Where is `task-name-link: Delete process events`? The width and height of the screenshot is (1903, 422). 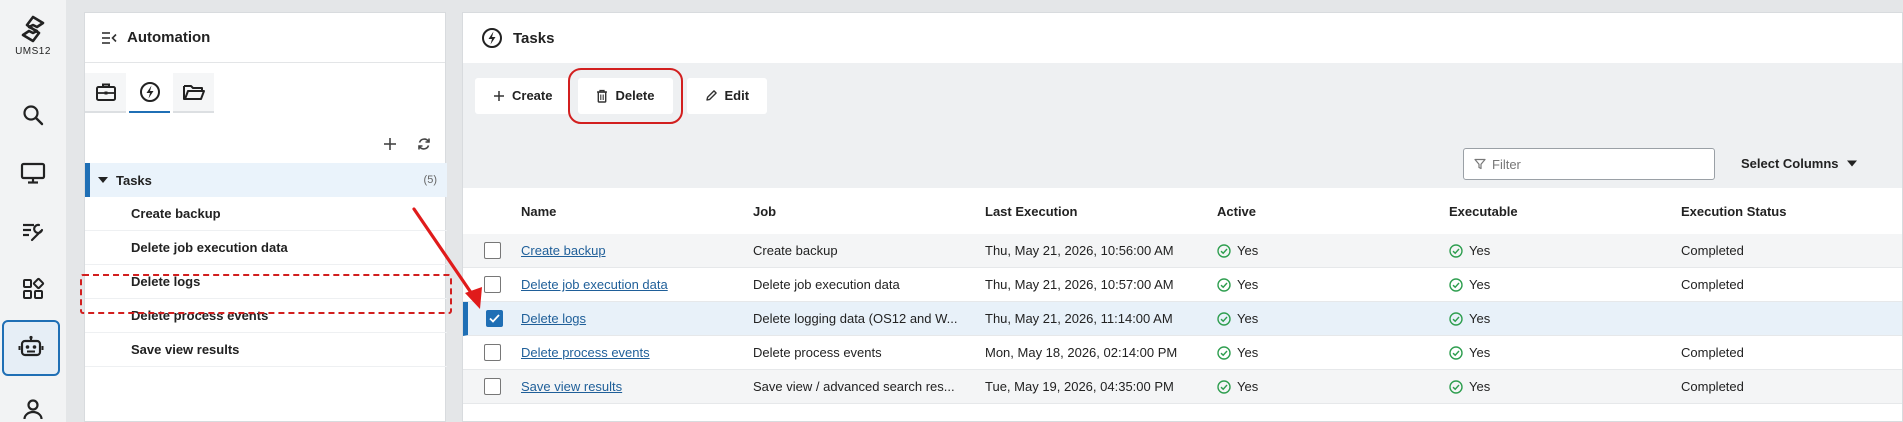 task-name-link: Delete process events is located at coordinates (585, 352).